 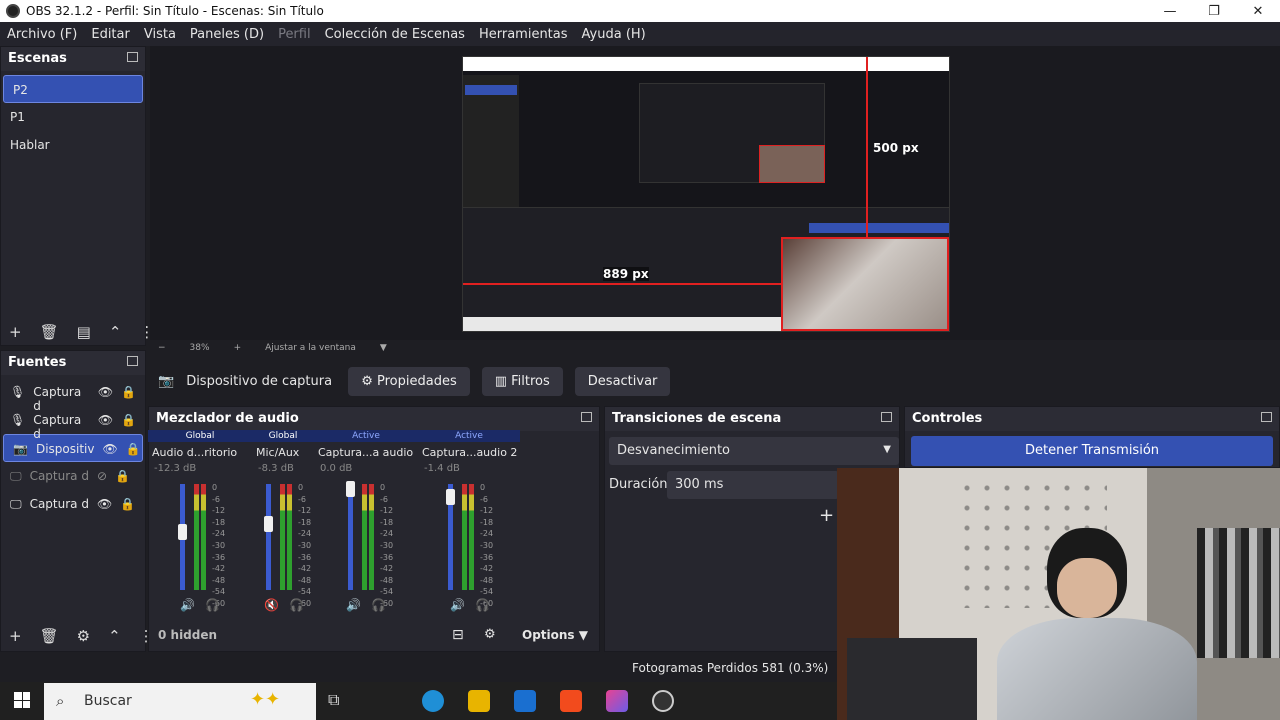 I want to click on menu-coleccion-escenas: Colección de Escenas, so click(x=395, y=34).